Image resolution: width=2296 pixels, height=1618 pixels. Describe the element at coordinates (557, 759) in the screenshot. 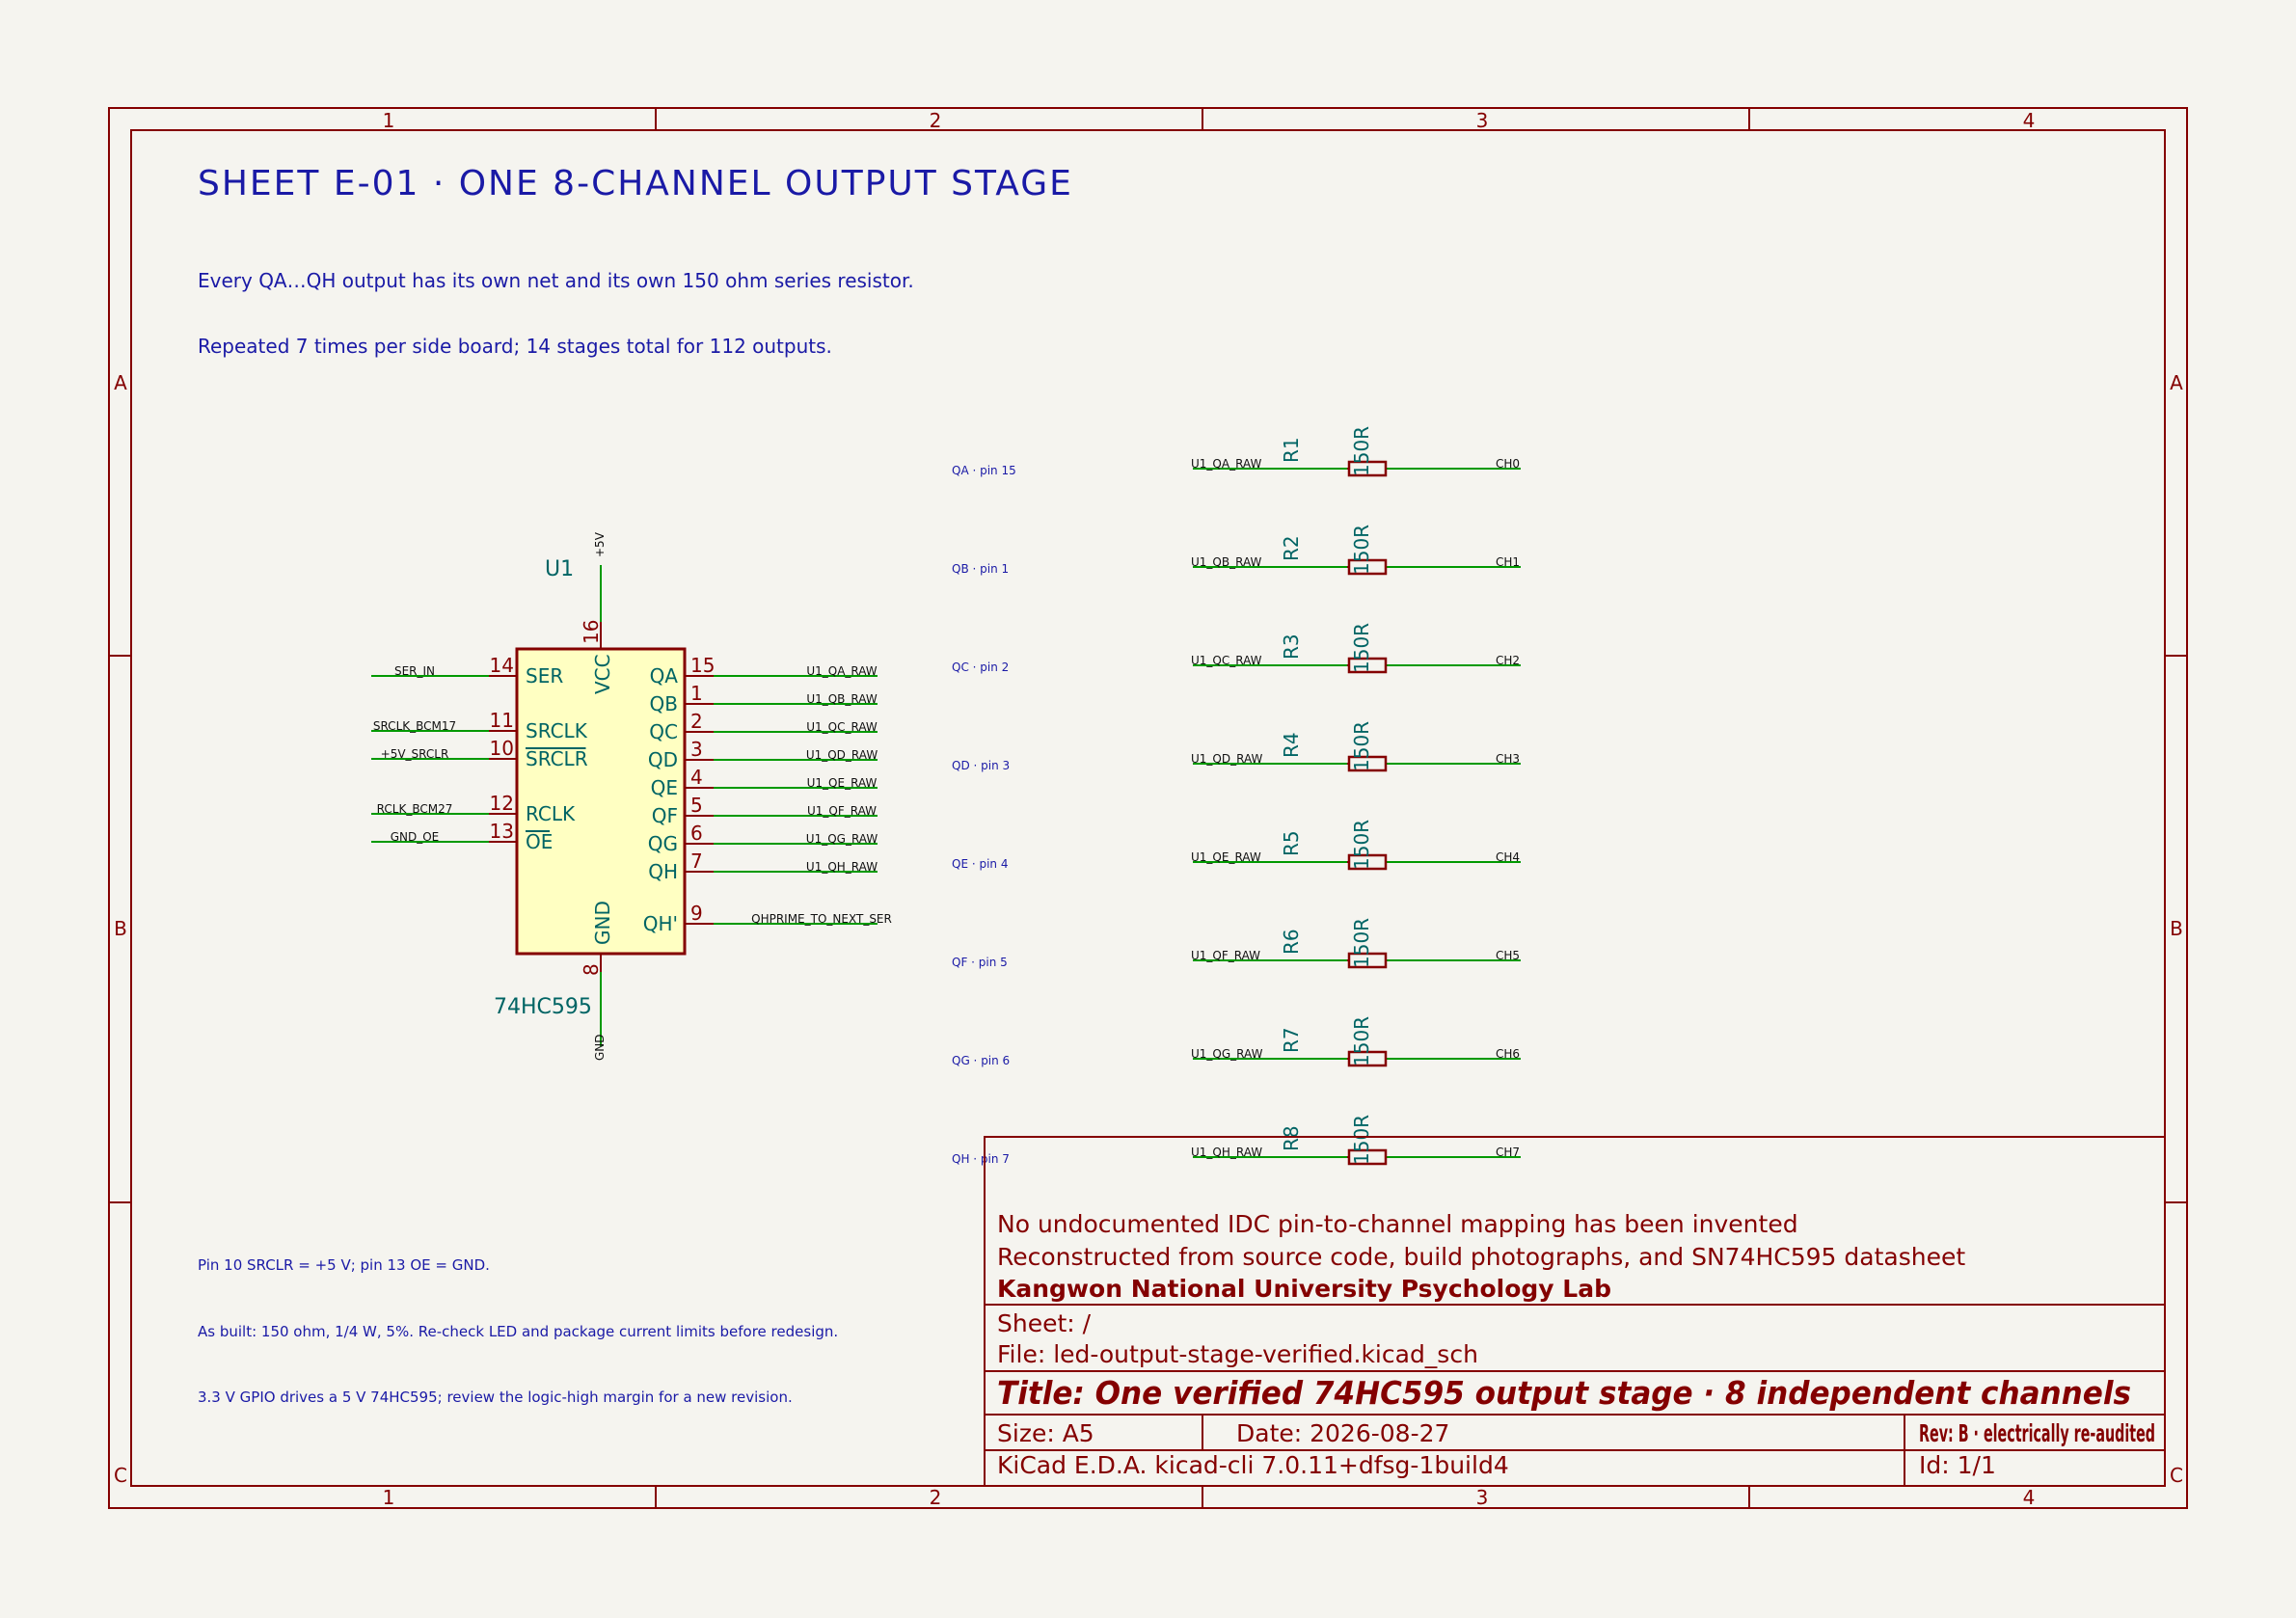

I see `pin-name-srclr: SRCLR` at that location.